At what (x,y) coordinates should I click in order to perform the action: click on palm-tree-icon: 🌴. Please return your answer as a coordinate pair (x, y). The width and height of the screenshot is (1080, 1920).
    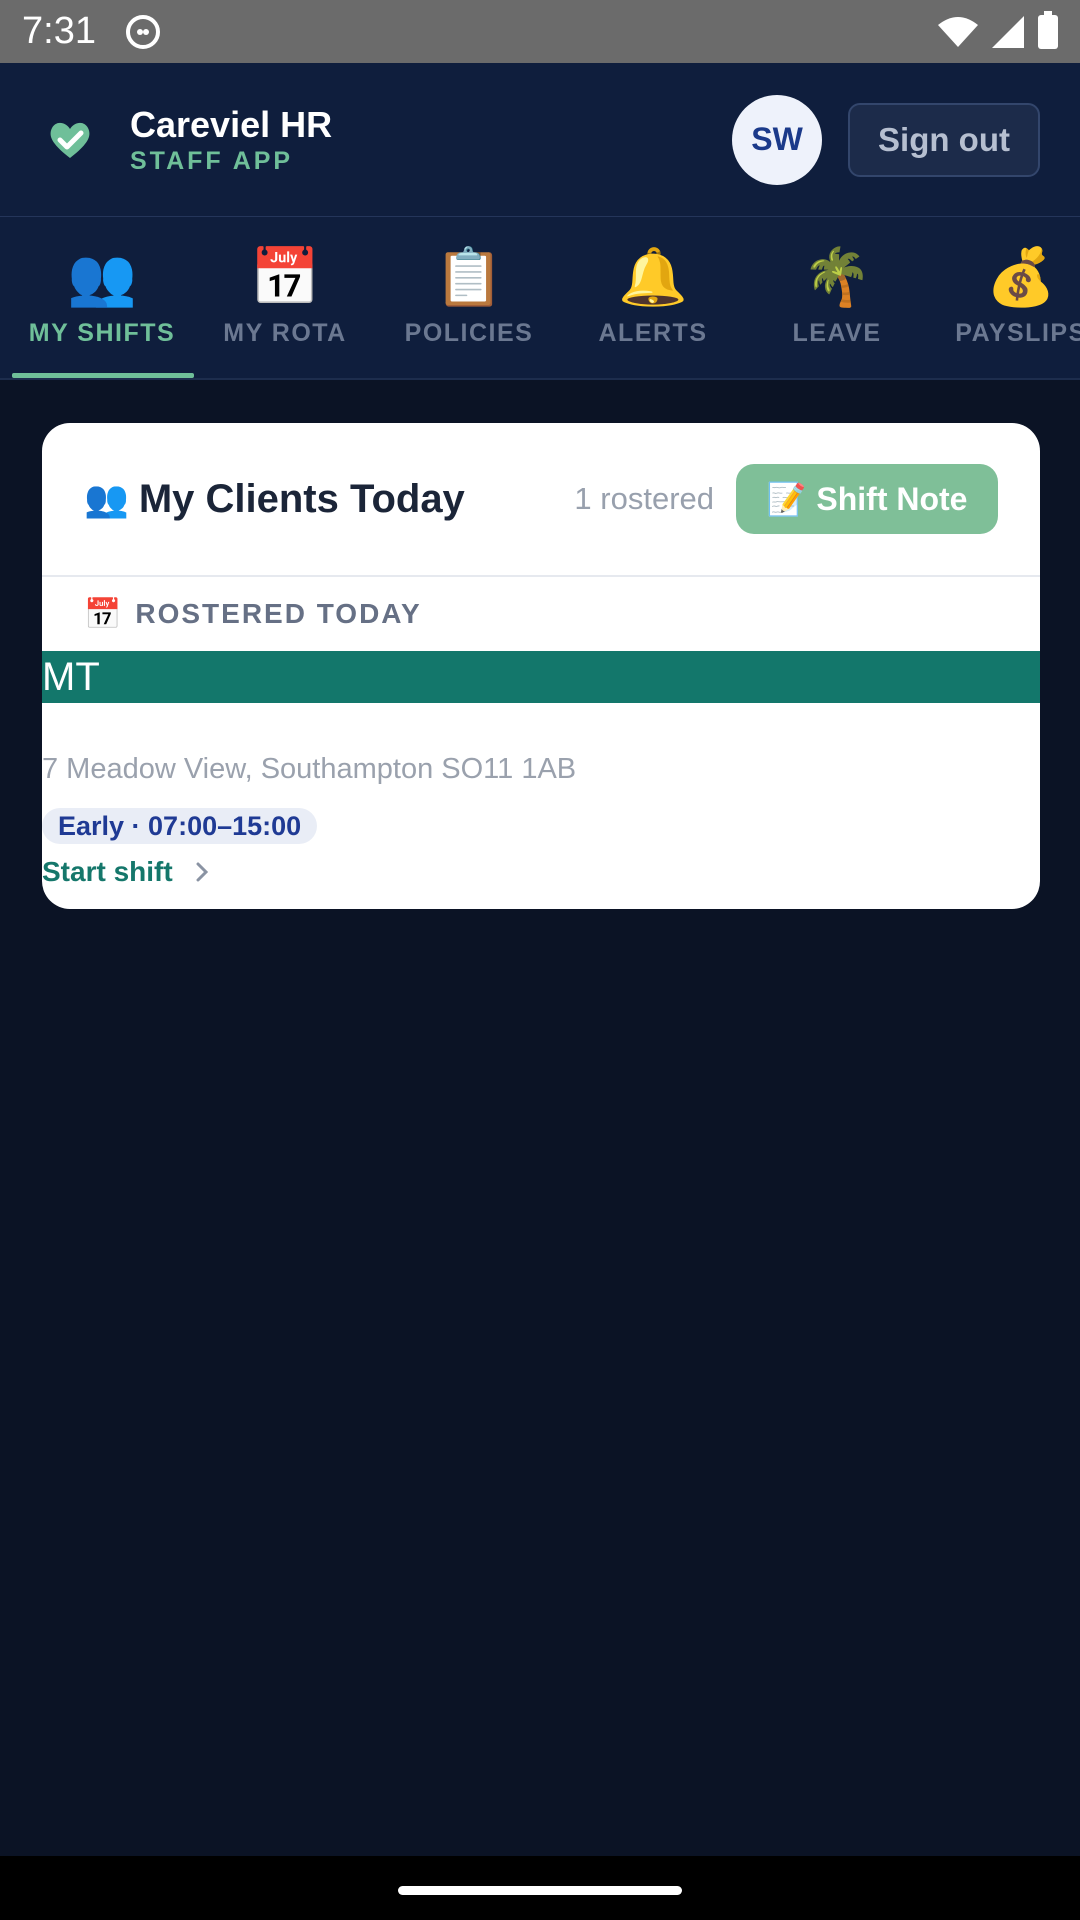
    Looking at the image, I should click on (837, 276).